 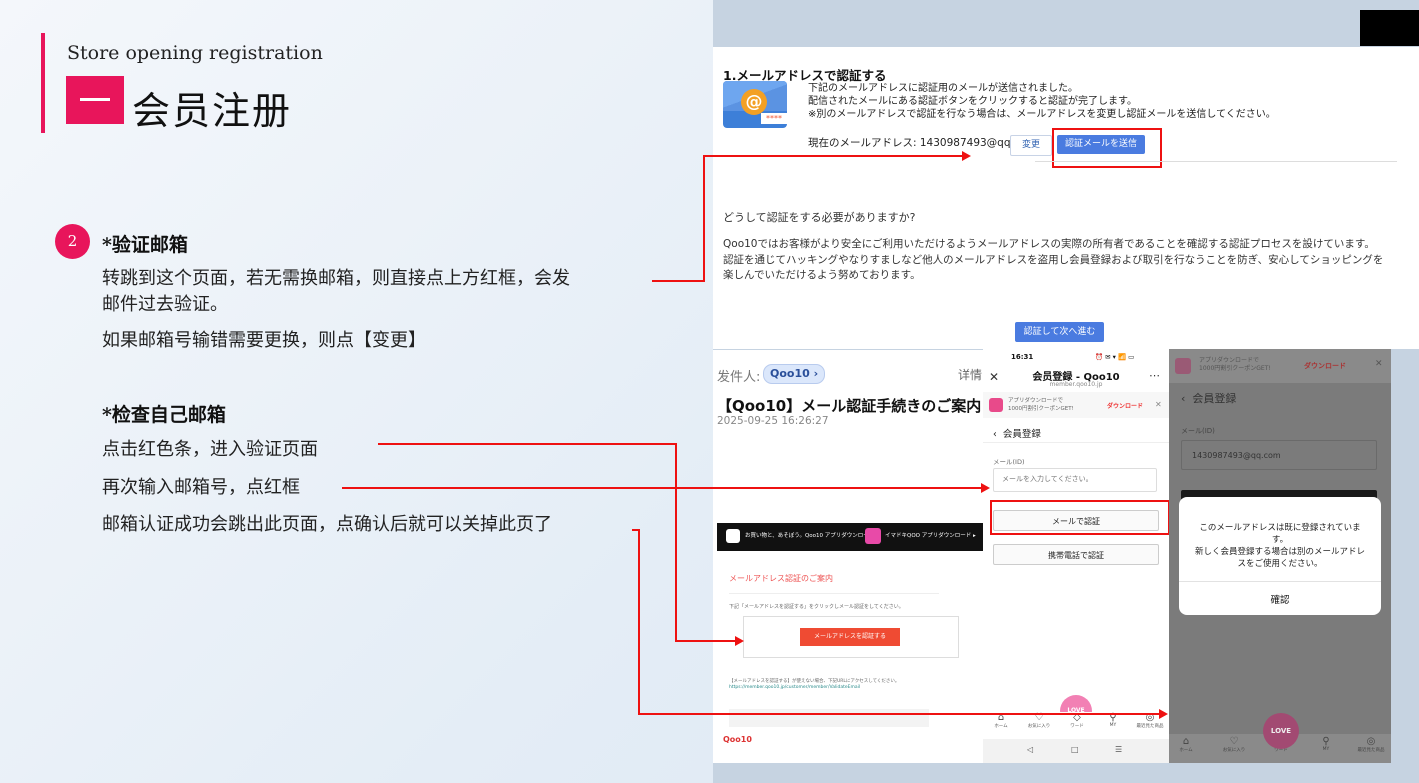 I want to click on imadoki-app-icon, so click(x=873, y=536).